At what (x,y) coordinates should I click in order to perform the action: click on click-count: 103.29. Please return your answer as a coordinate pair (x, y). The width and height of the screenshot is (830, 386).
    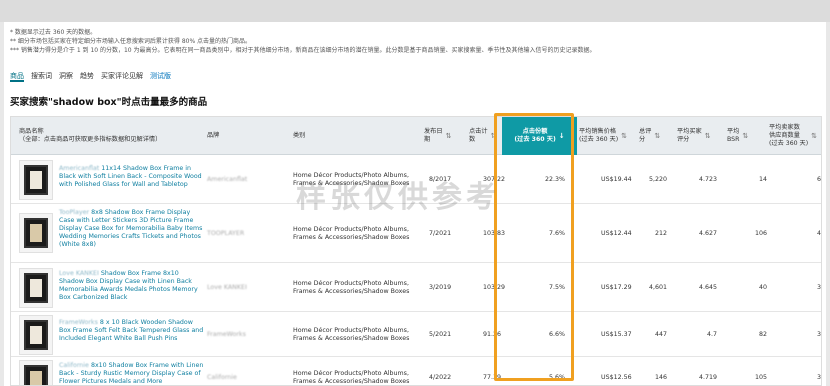
    Looking at the image, I should click on (494, 287).